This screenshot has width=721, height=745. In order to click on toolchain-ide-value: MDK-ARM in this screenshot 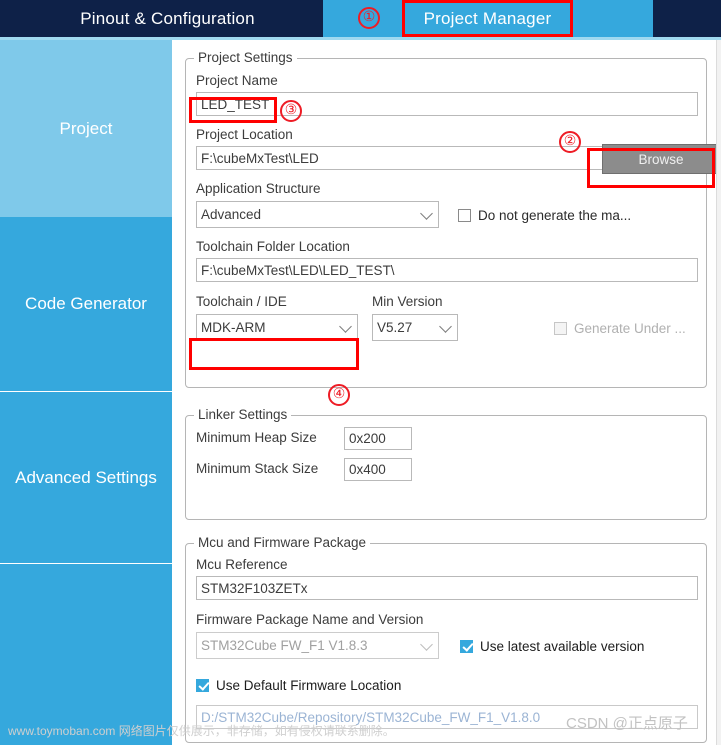, I will do `click(233, 327)`.